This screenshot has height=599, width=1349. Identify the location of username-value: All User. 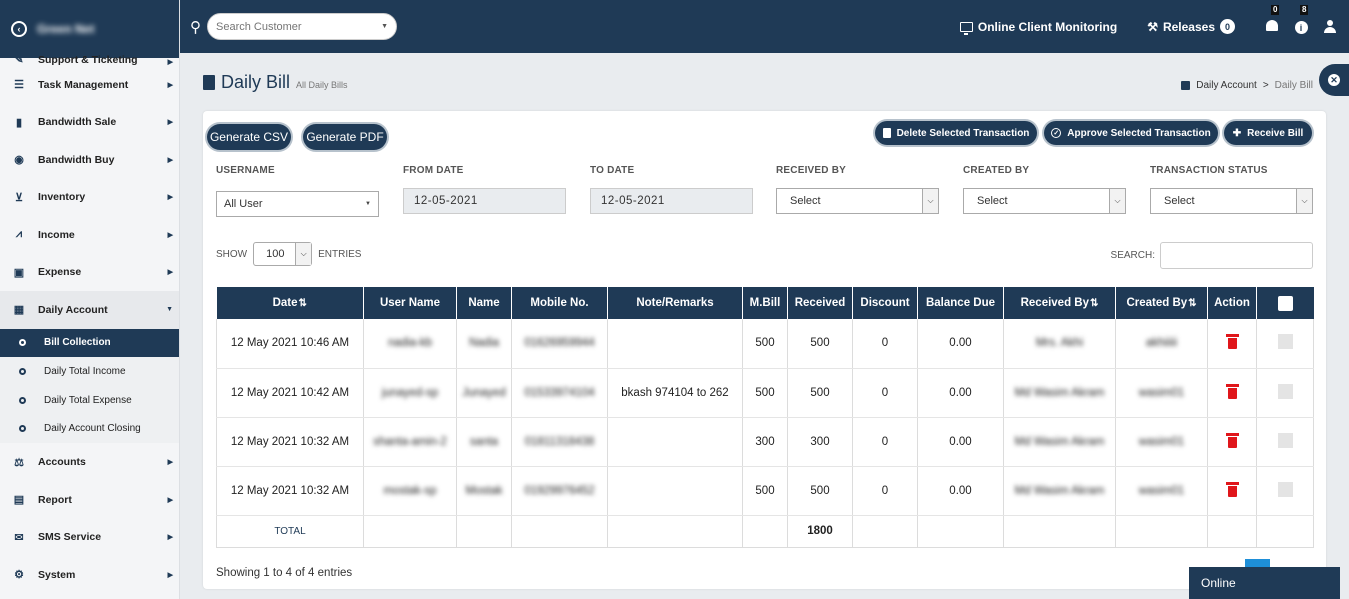
(243, 204).